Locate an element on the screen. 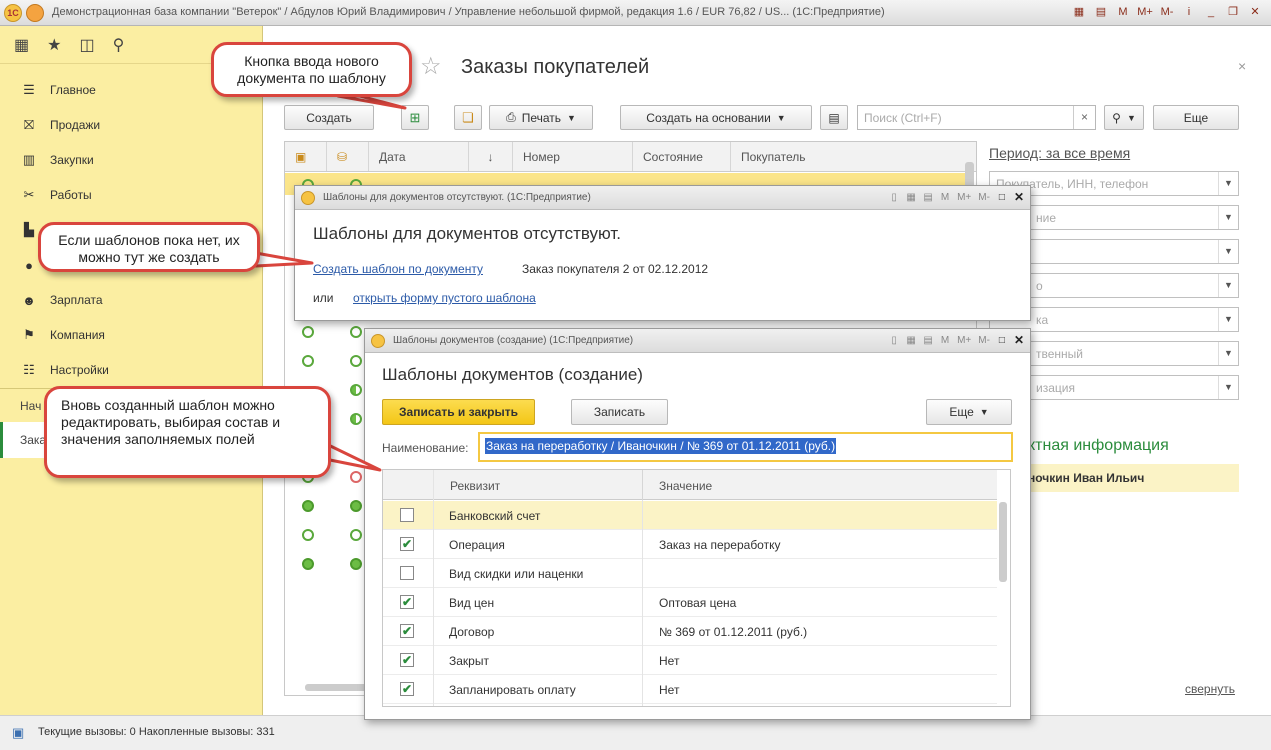  callout-template-button: Кнопка ввода нового документа по шаблону is located at coordinates (311, 69).